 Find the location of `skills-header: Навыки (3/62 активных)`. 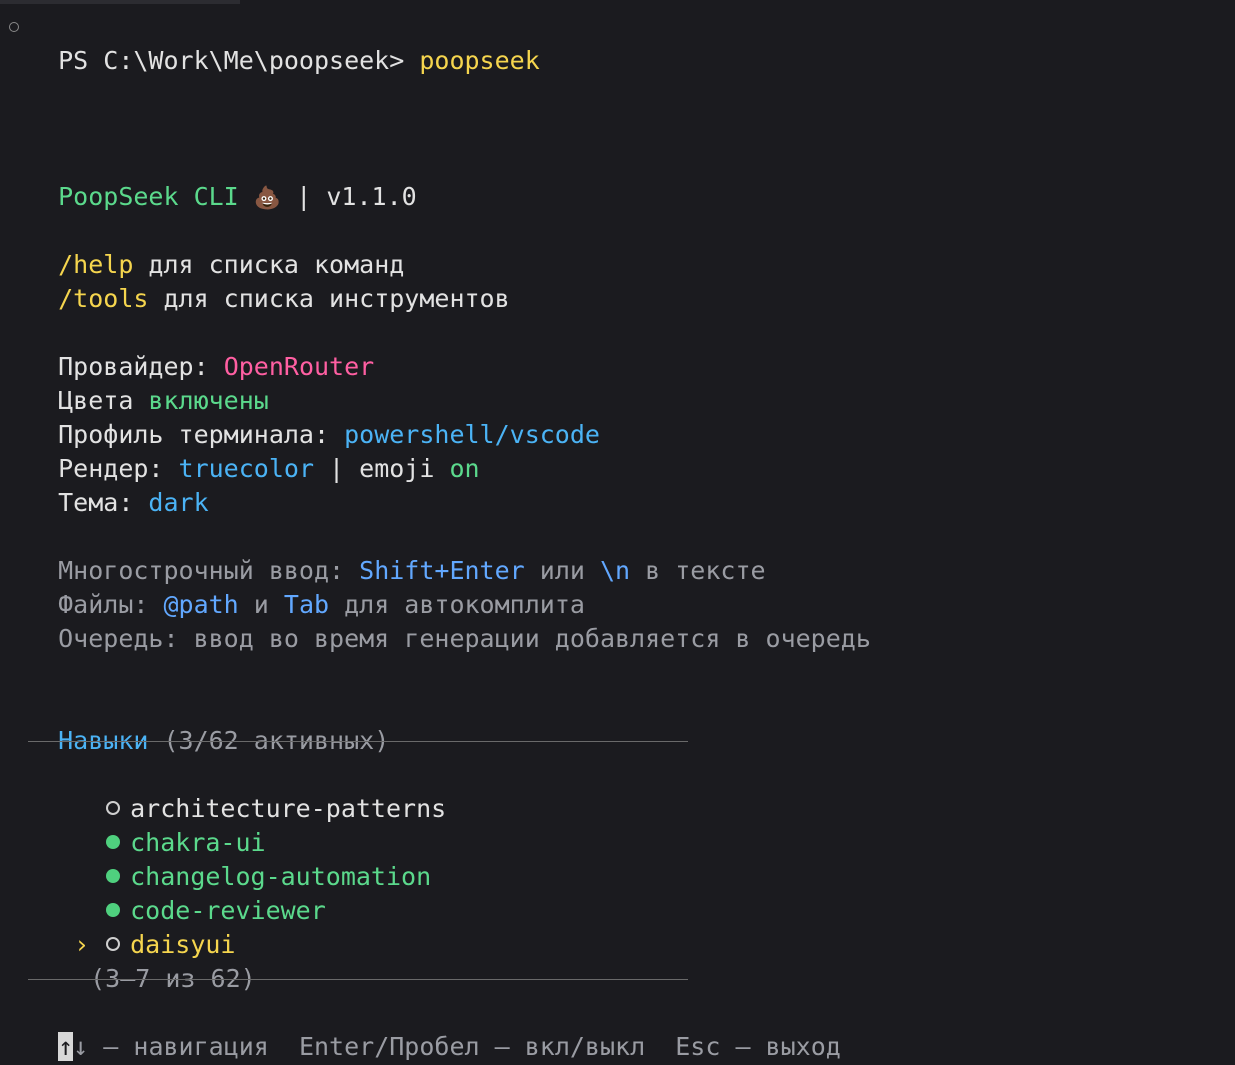

skills-header: Навыки (3/62 активных) is located at coordinates (208, 722).